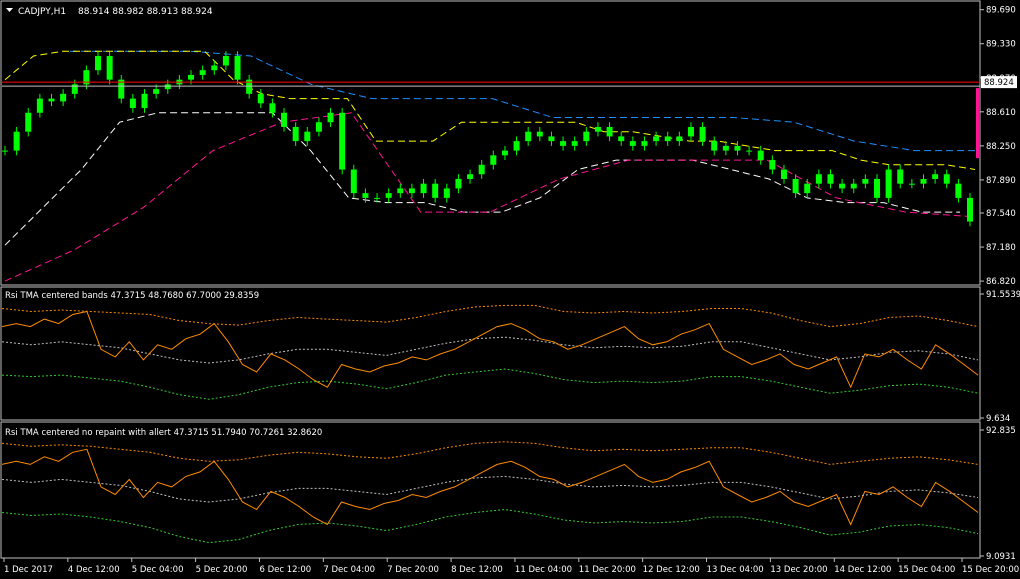 The image size is (1020, 579). I want to click on price-axis-tick-label: 89.330, so click(1001, 45).